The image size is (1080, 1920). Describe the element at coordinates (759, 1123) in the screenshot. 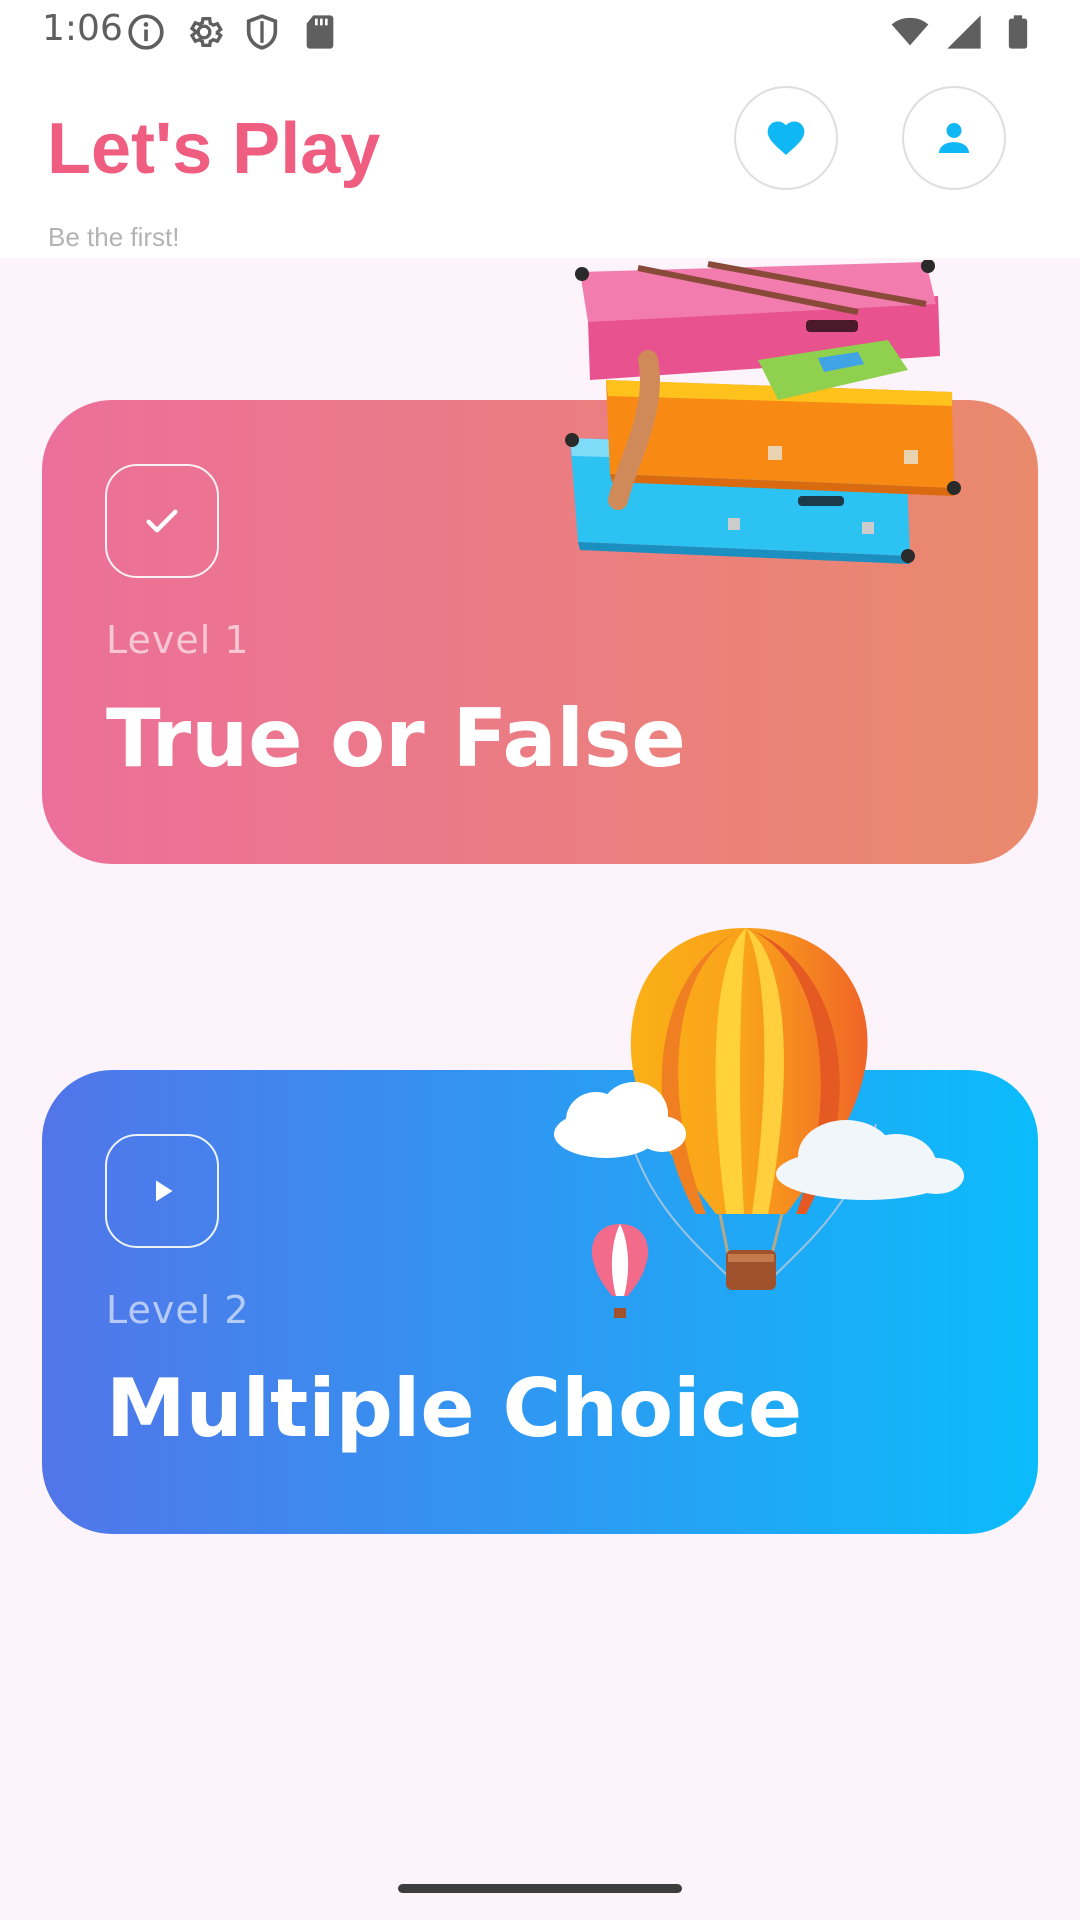

I see `hot-air-balloon-illustration` at that location.